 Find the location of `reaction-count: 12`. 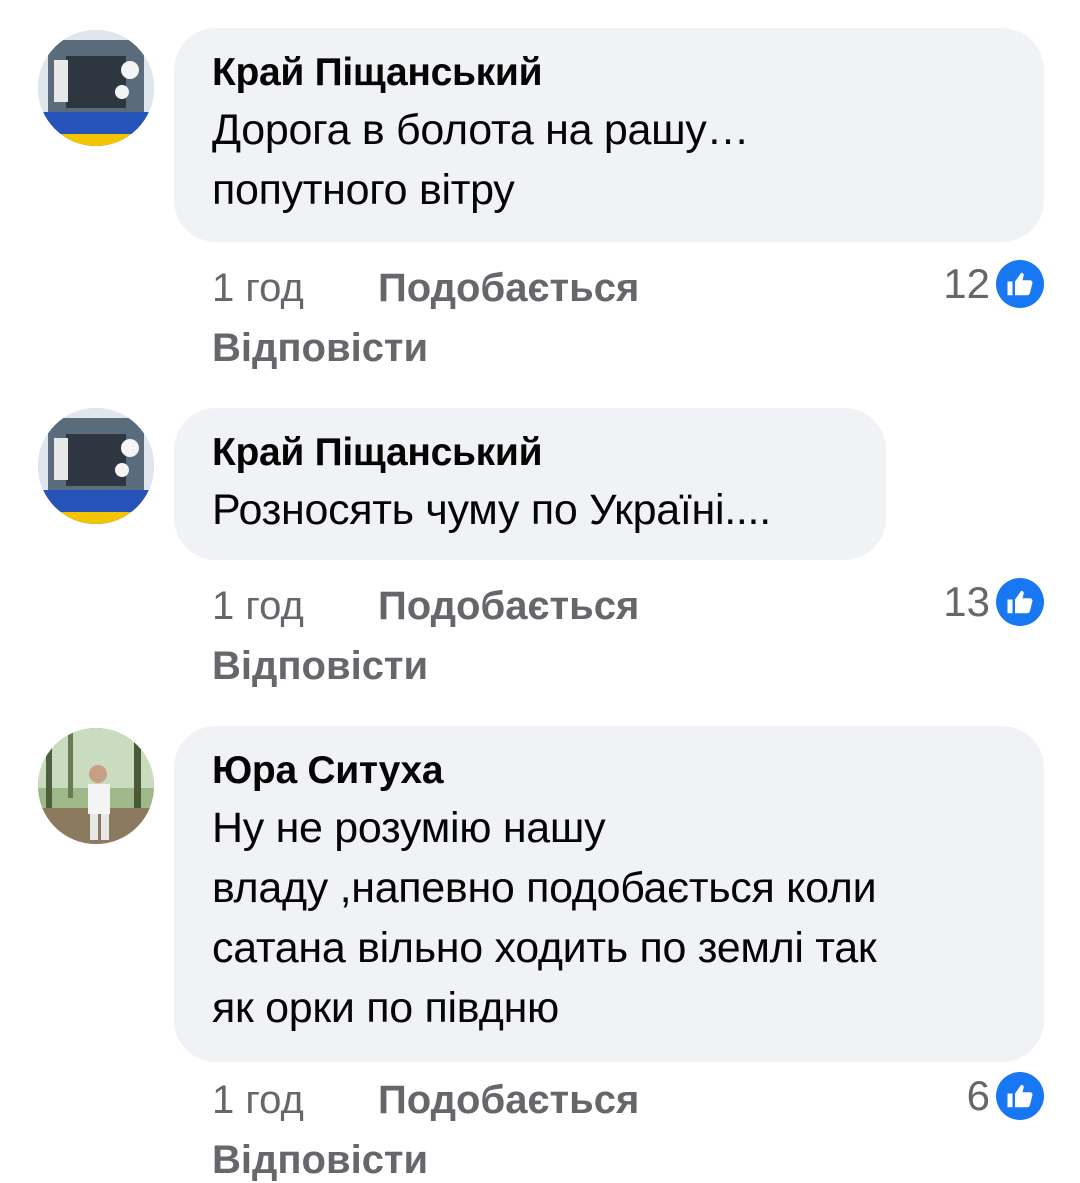

reaction-count: 12 is located at coordinates (966, 283).